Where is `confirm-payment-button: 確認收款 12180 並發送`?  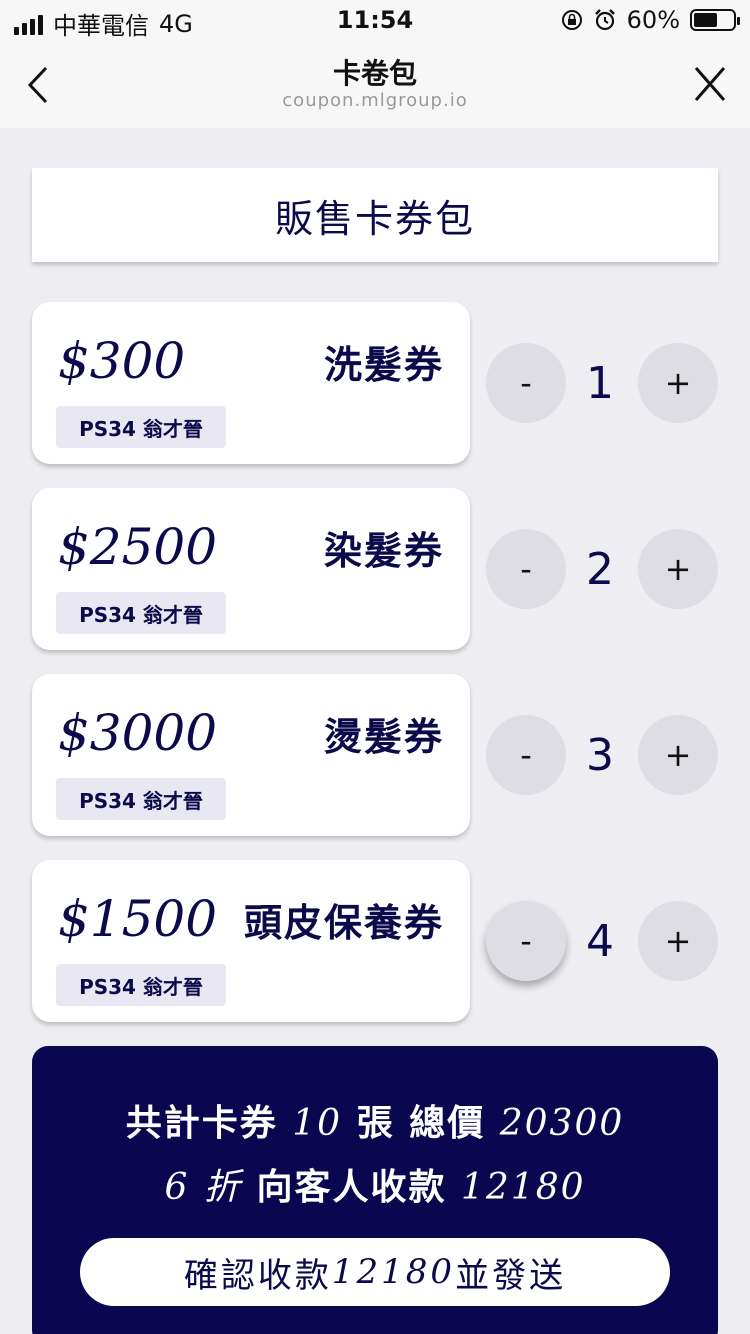 confirm-payment-button: 確認收款 12180 並發送 is located at coordinates (375, 1272).